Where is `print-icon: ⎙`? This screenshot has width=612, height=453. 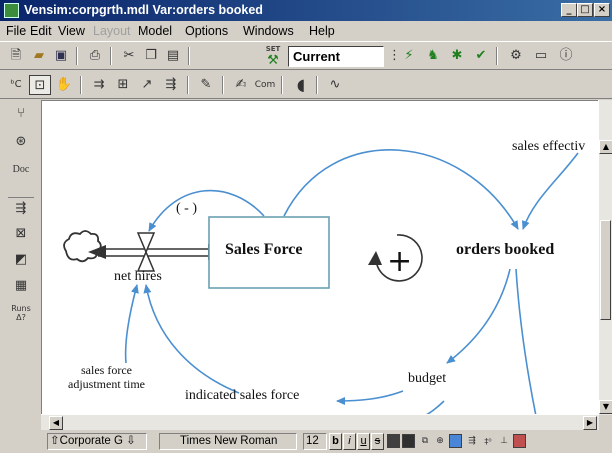
print-icon: ⎙ is located at coordinates (95, 56).